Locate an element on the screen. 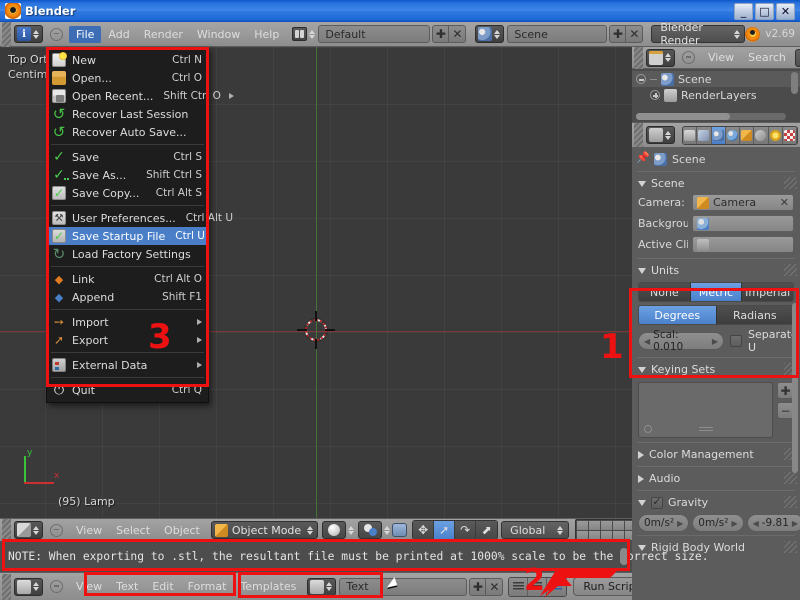  delete-scene-button: ✕ is located at coordinates (635, 34).